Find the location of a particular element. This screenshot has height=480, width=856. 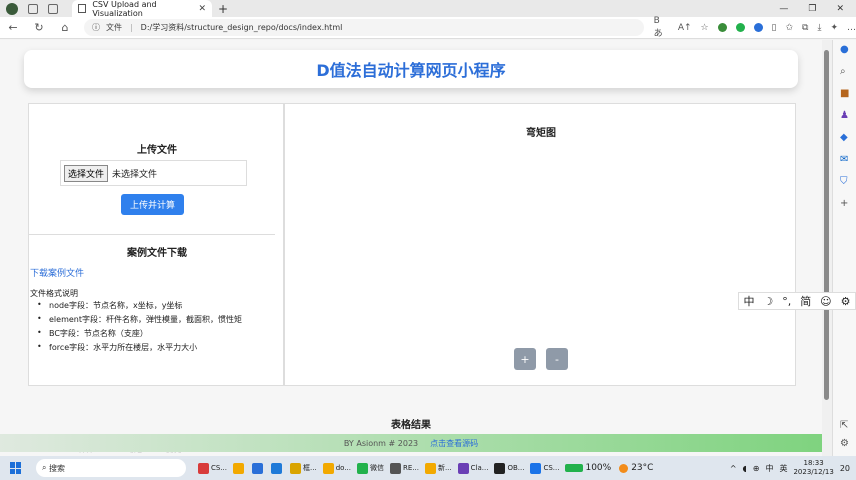

file-label: 文件 is located at coordinates (113, 27).